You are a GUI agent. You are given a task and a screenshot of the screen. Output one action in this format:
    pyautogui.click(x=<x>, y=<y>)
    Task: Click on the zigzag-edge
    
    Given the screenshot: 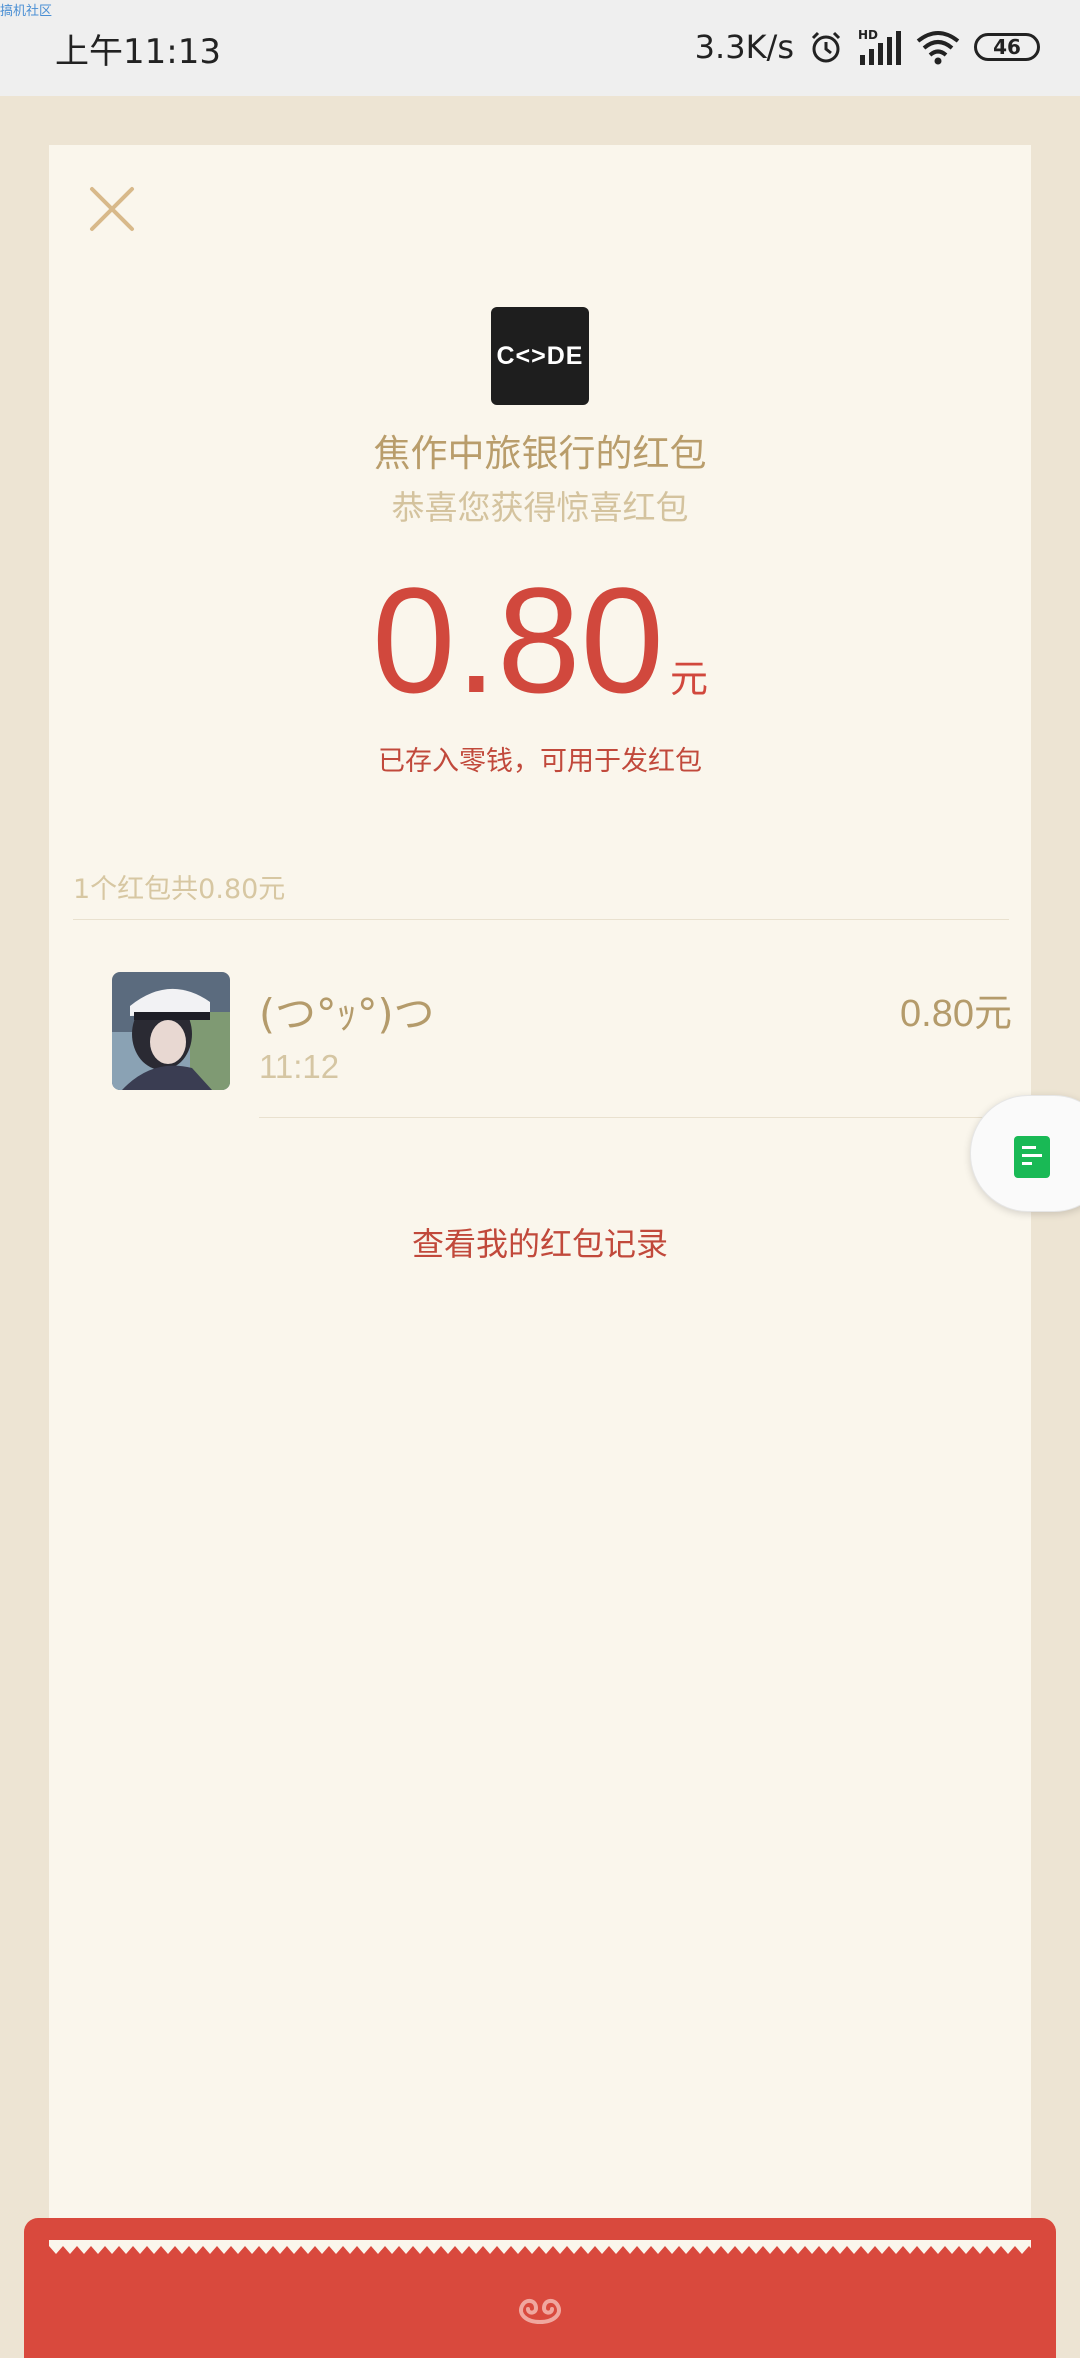 What is the action you would take?
    pyautogui.click(x=540, y=2247)
    